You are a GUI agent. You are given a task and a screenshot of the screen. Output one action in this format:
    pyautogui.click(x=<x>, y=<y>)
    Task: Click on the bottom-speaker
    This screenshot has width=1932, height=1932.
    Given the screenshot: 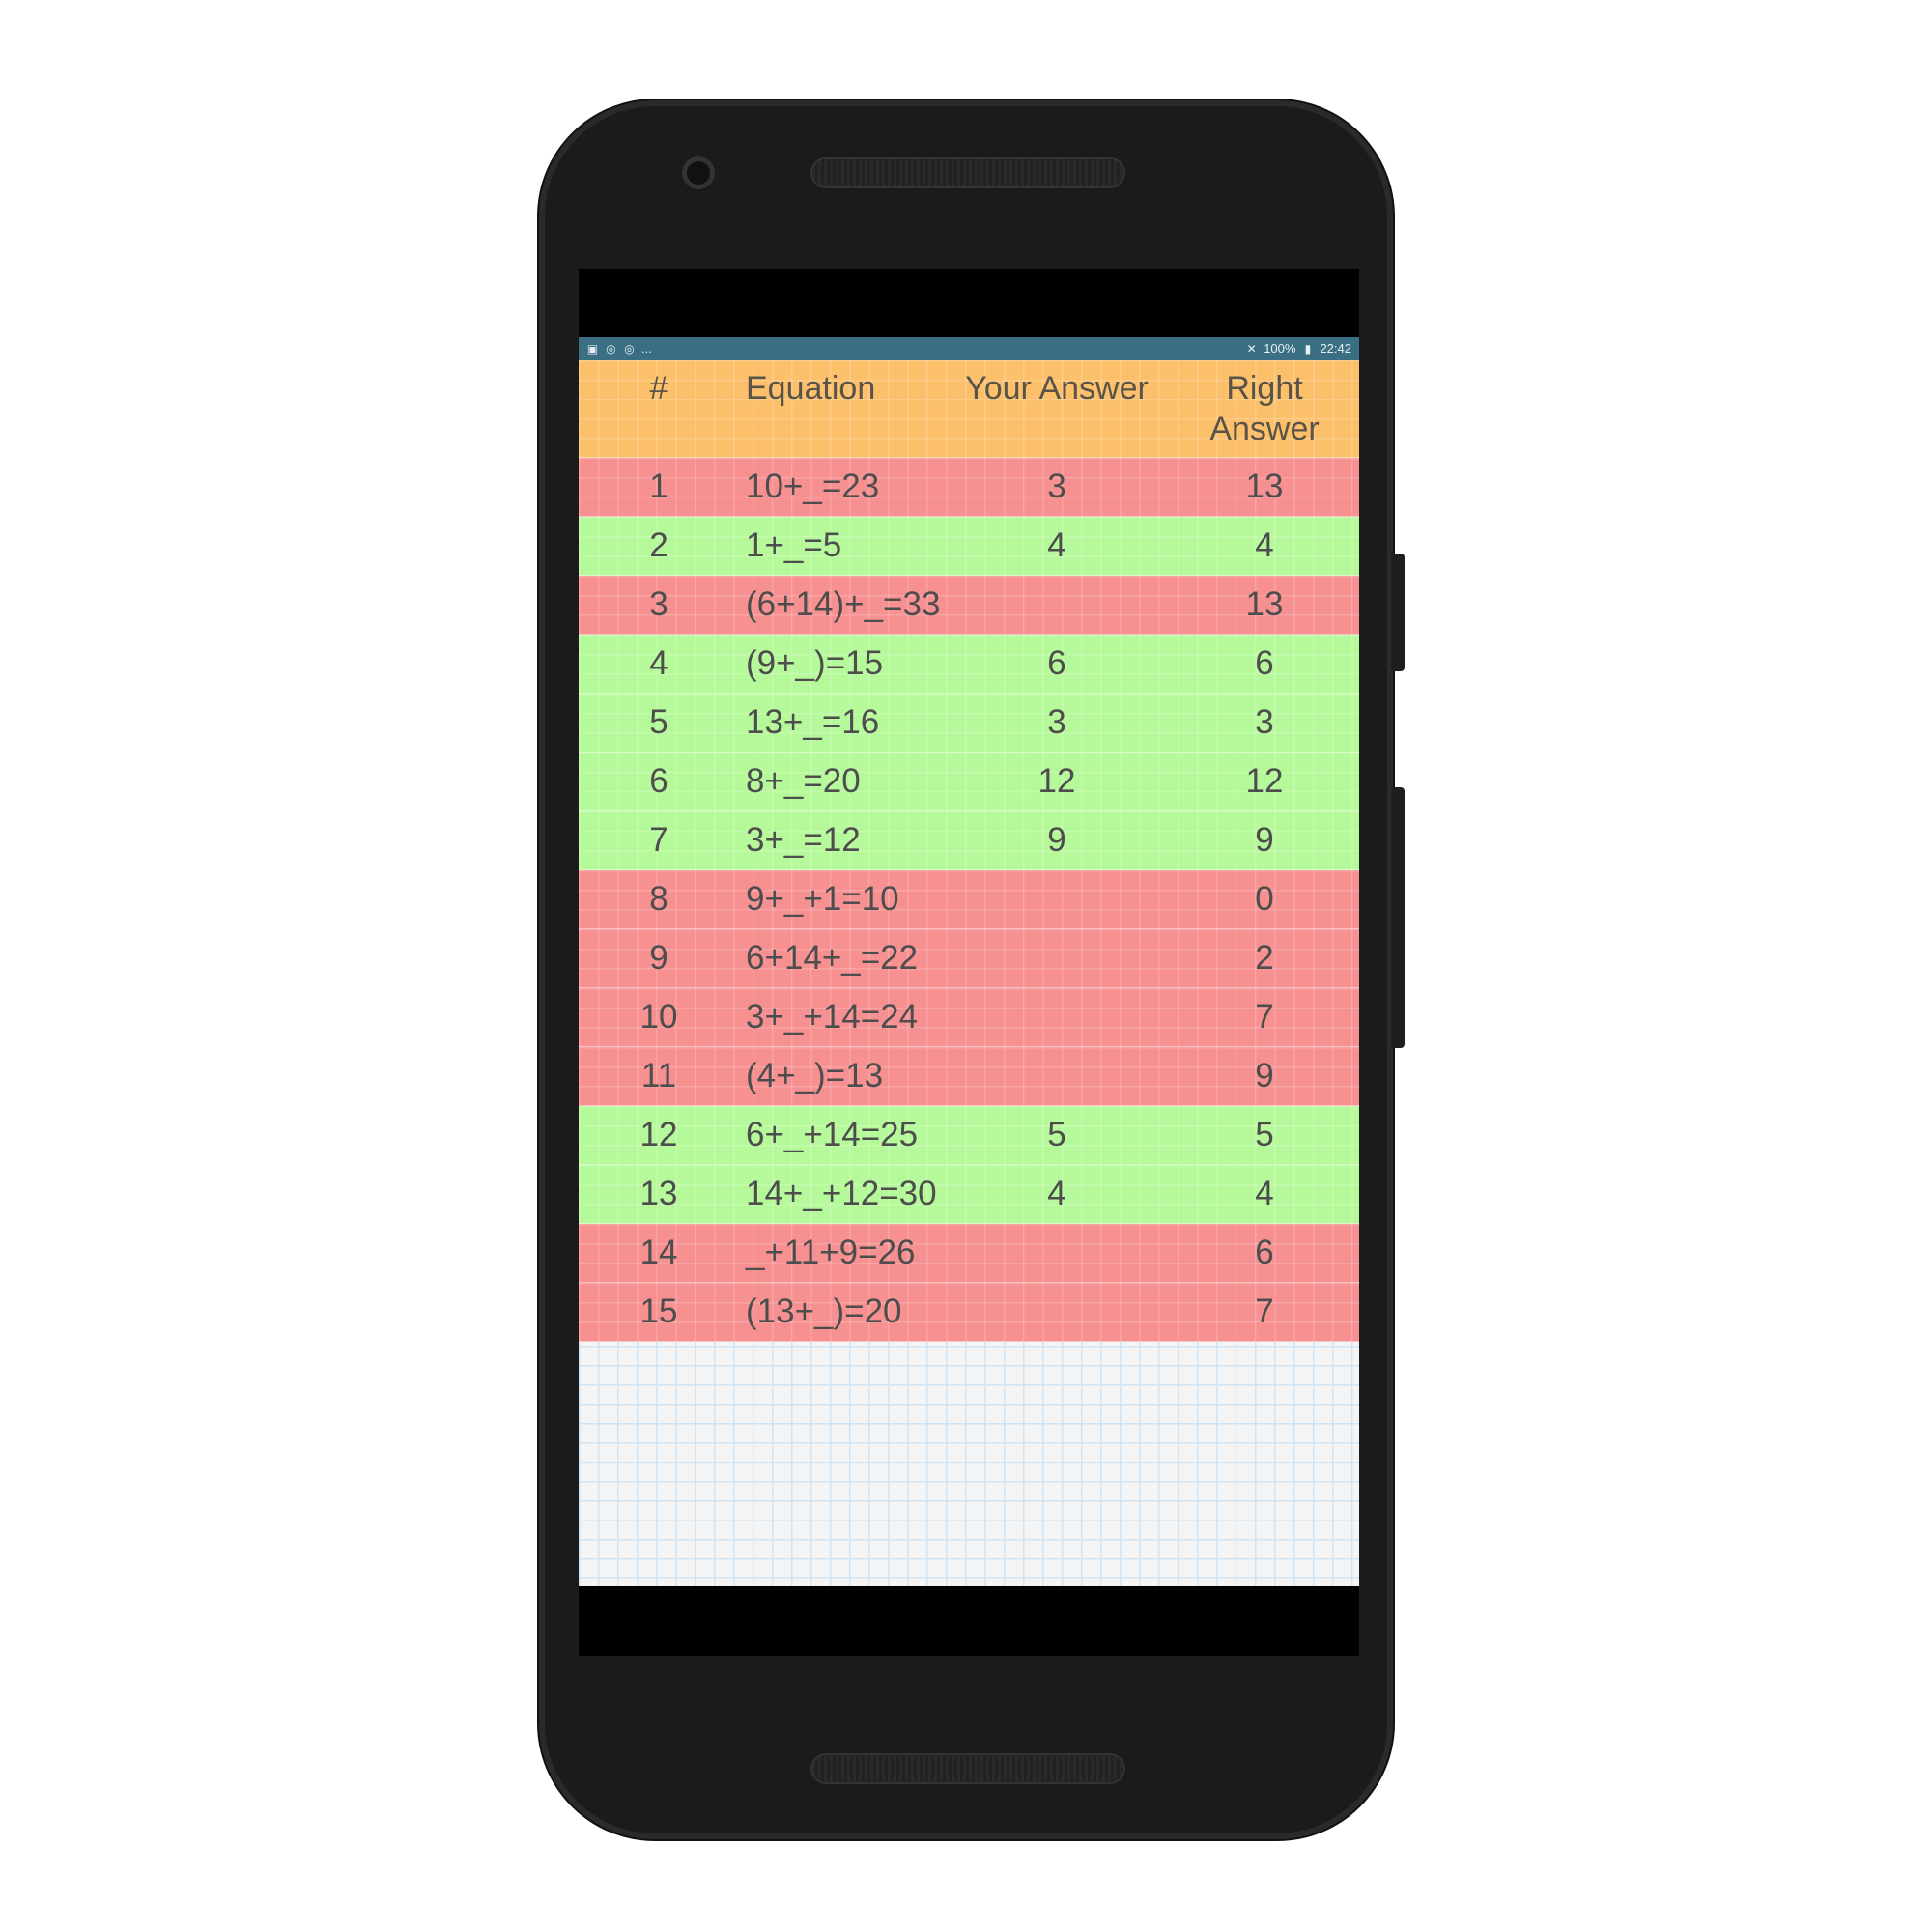 What is the action you would take?
    pyautogui.click(x=967, y=1768)
    